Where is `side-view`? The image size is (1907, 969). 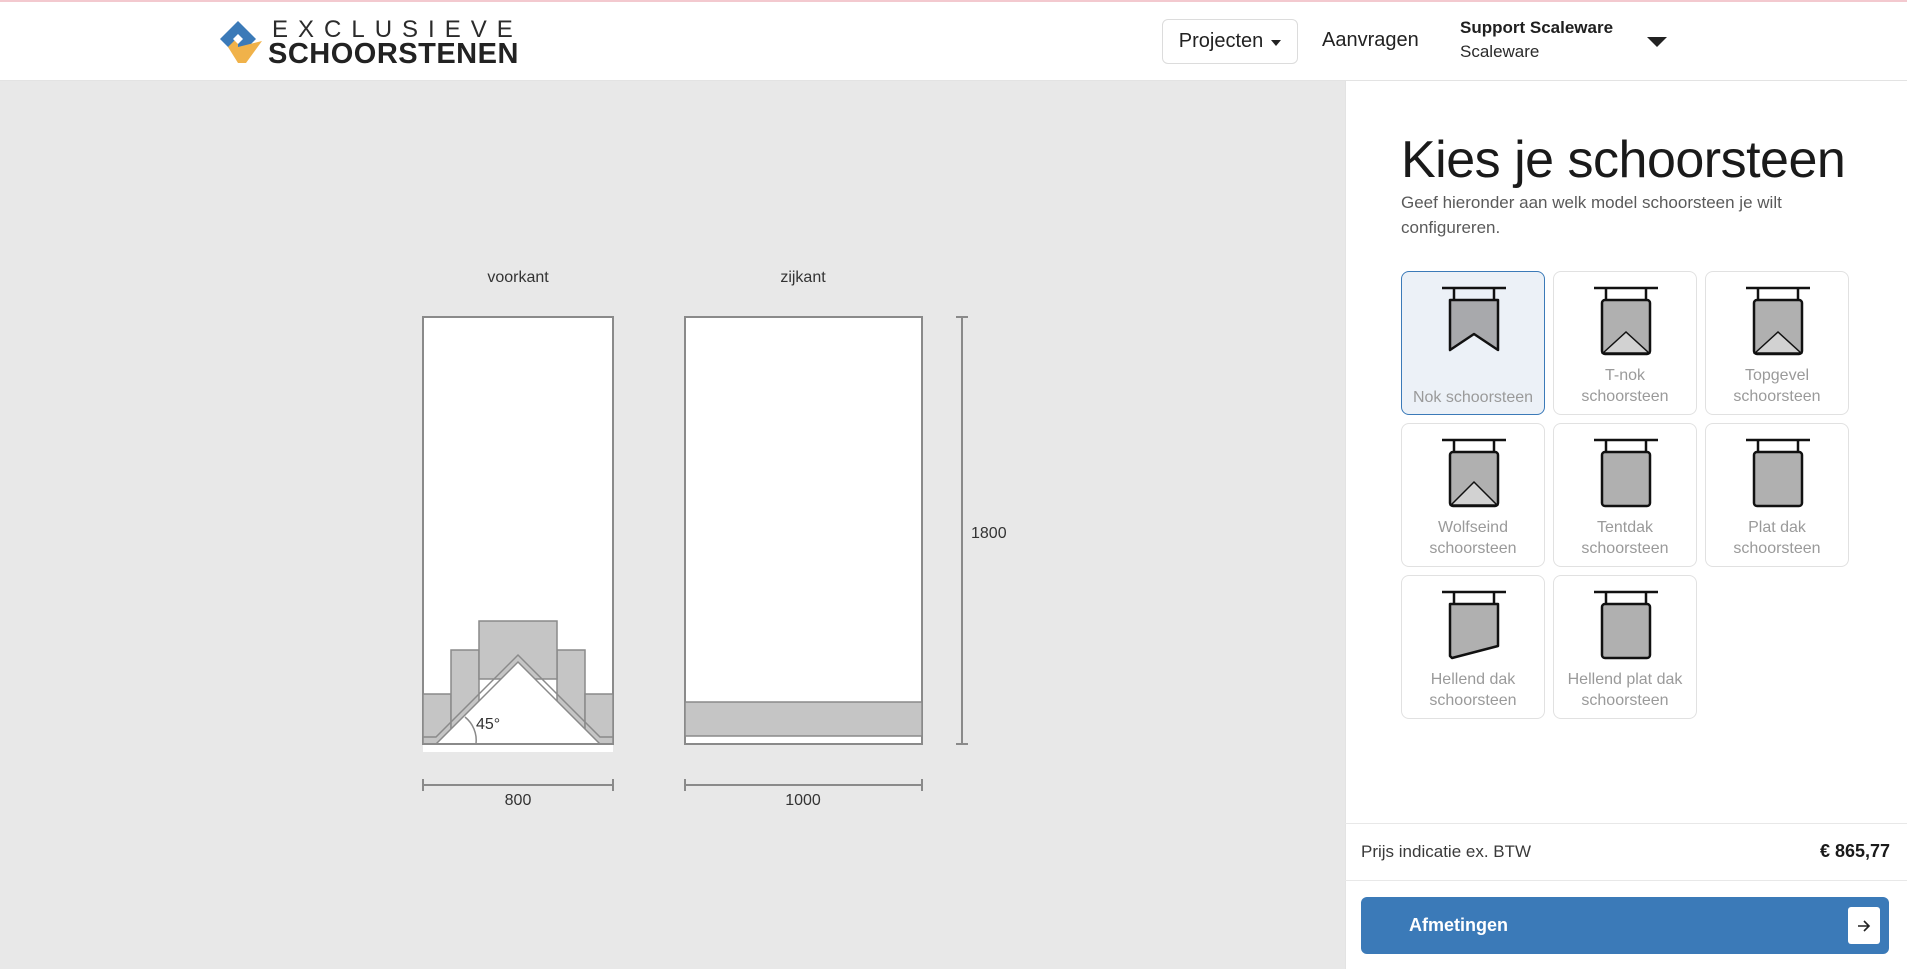 side-view is located at coordinates (803, 530).